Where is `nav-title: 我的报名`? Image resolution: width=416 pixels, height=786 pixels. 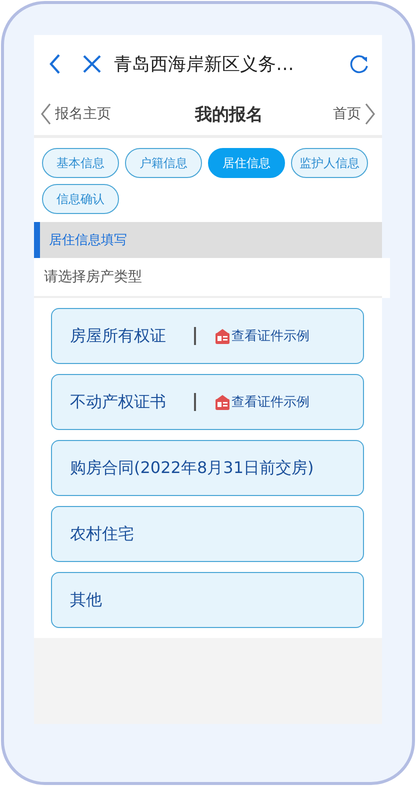
nav-title: 我的报名 is located at coordinates (229, 115).